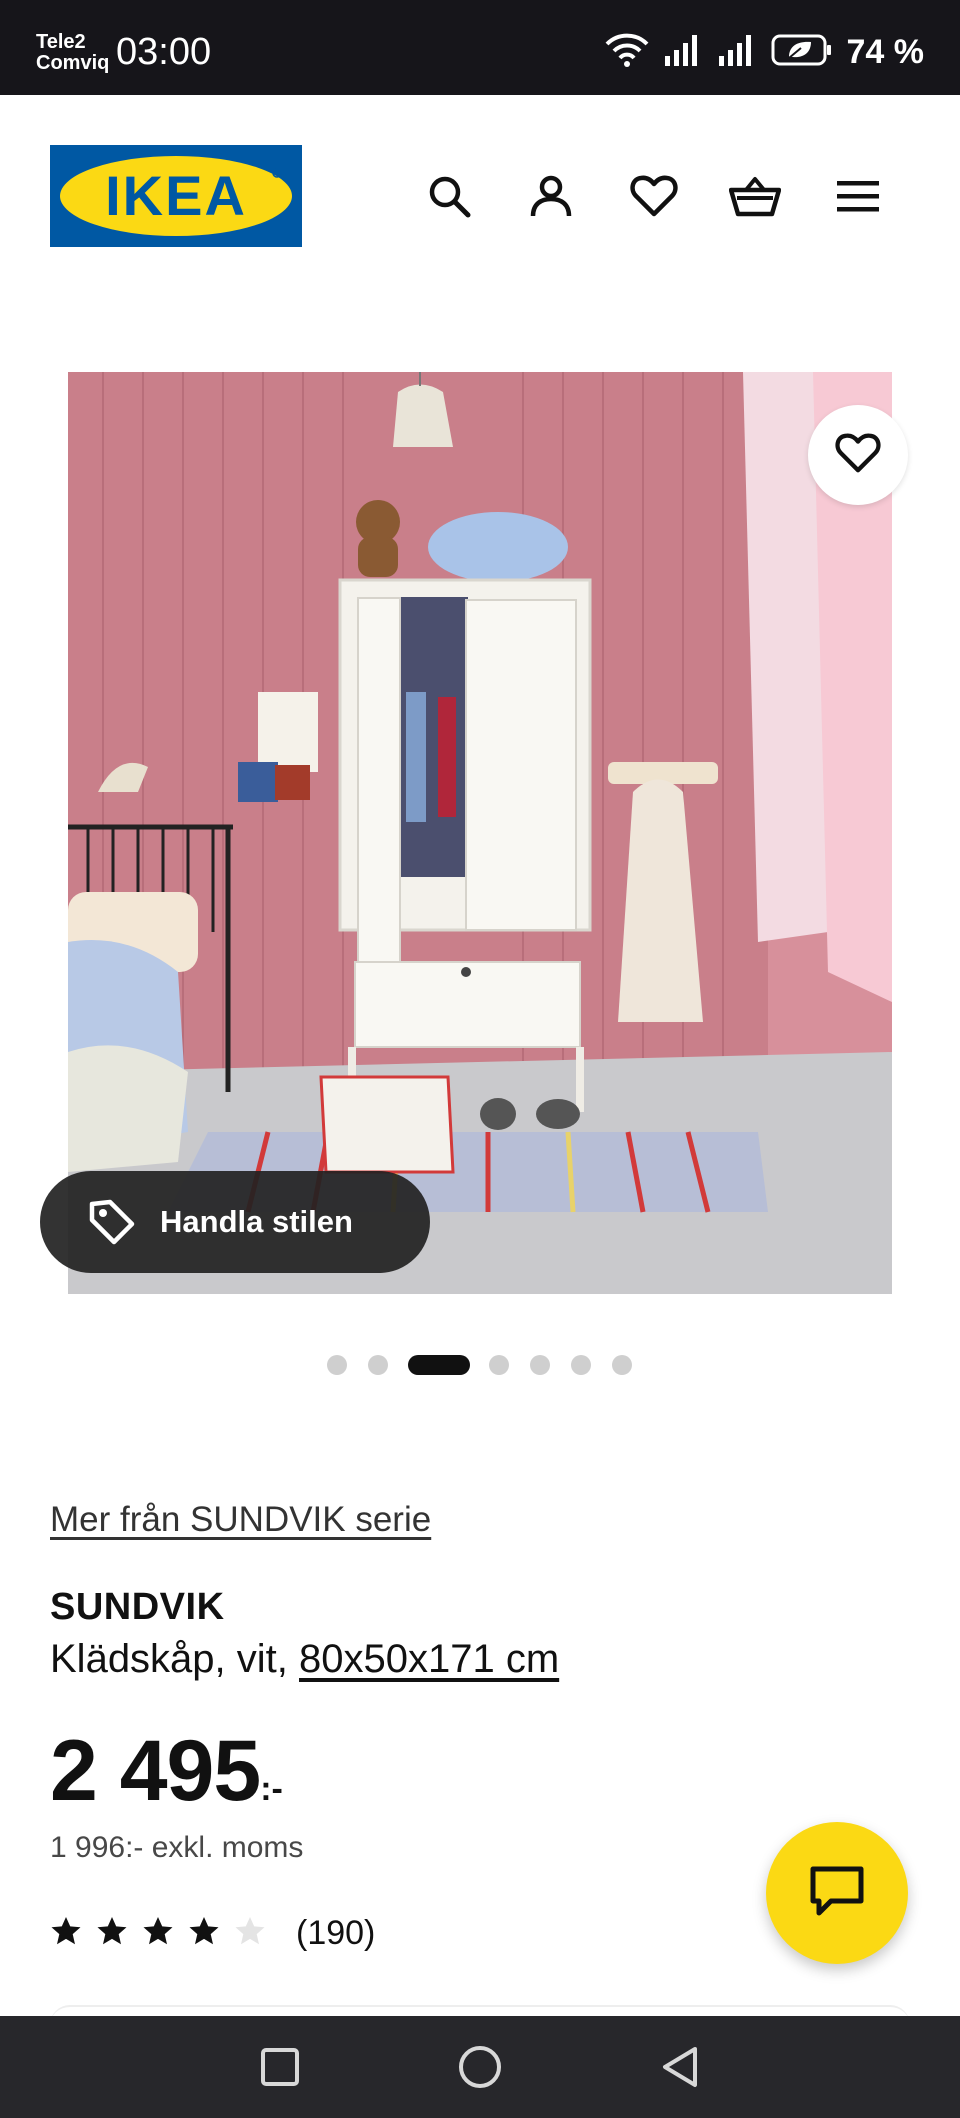 The image size is (960, 2118). I want to click on menu-icon, so click(858, 196).